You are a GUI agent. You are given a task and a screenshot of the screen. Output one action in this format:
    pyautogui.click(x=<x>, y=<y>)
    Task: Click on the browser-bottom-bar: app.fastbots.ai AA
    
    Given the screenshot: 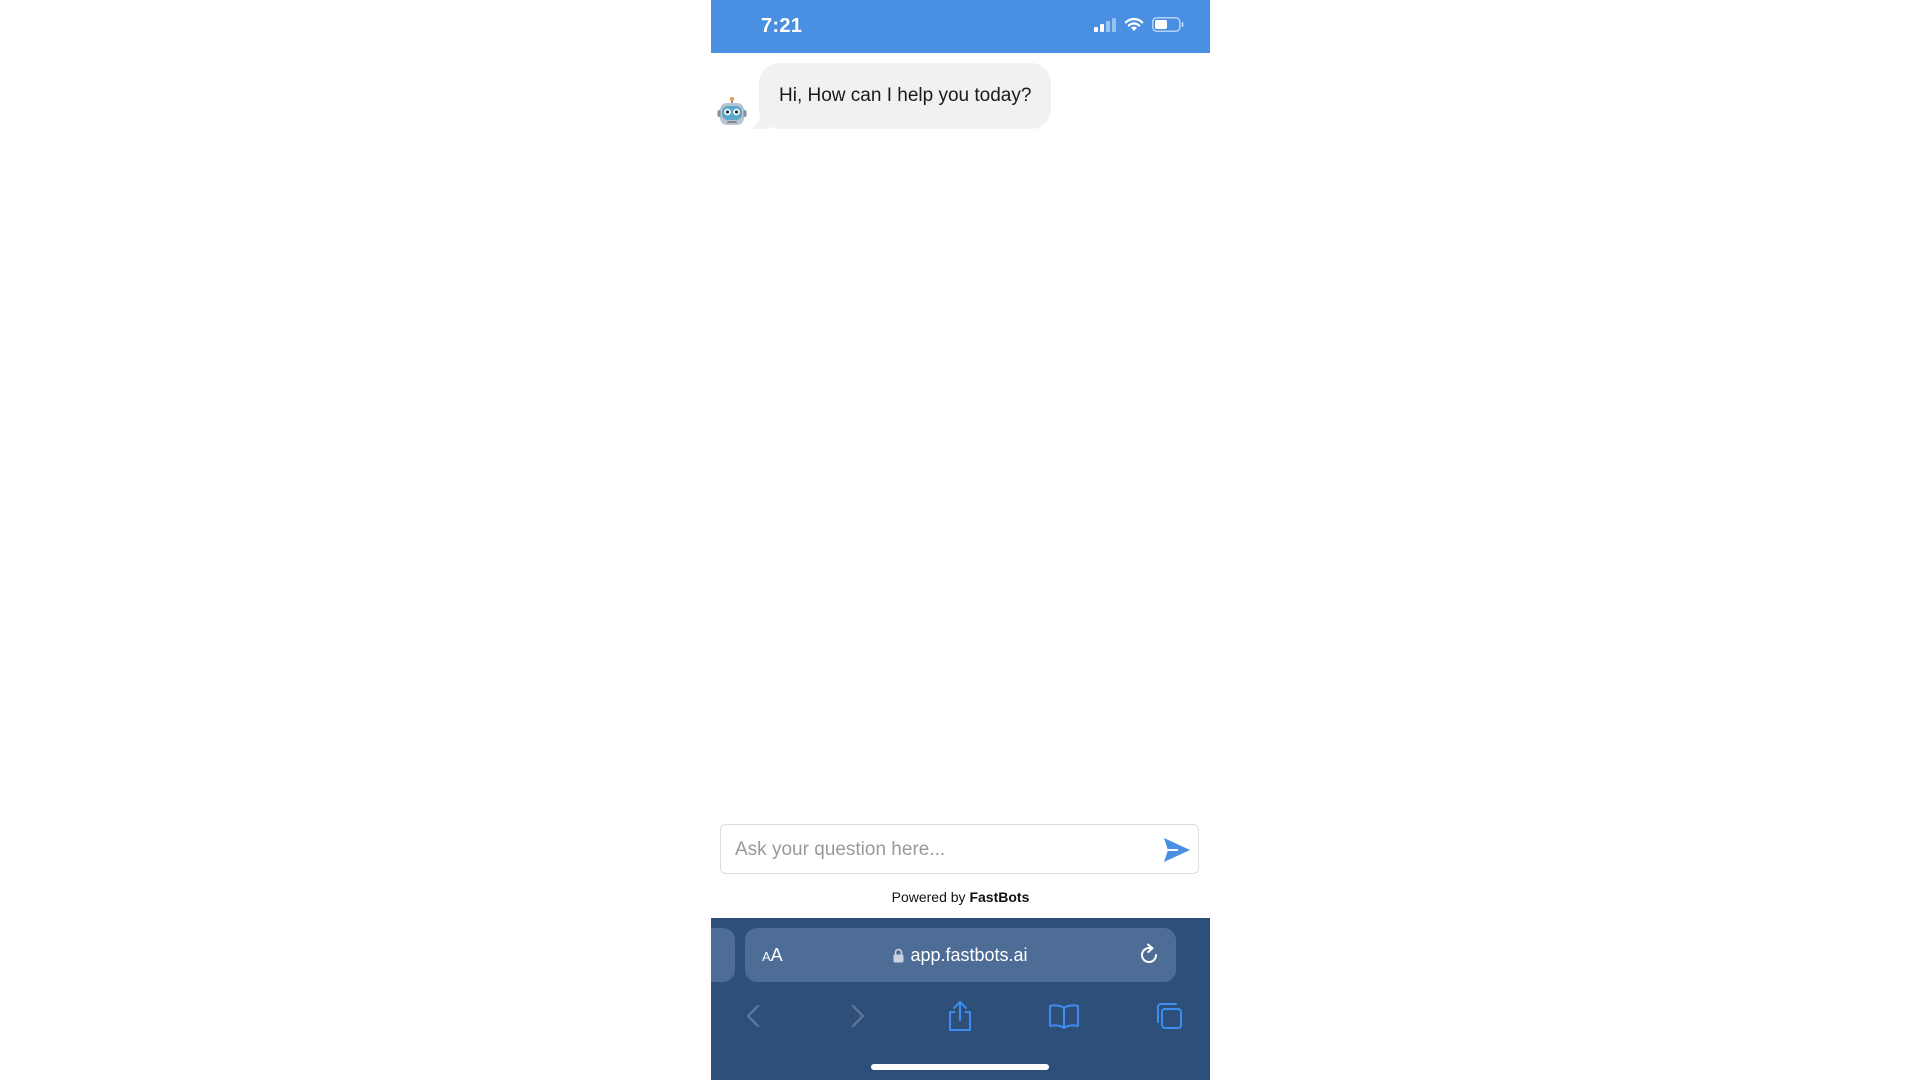 What is the action you would take?
    pyautogui.click(x=960, y=999)
    